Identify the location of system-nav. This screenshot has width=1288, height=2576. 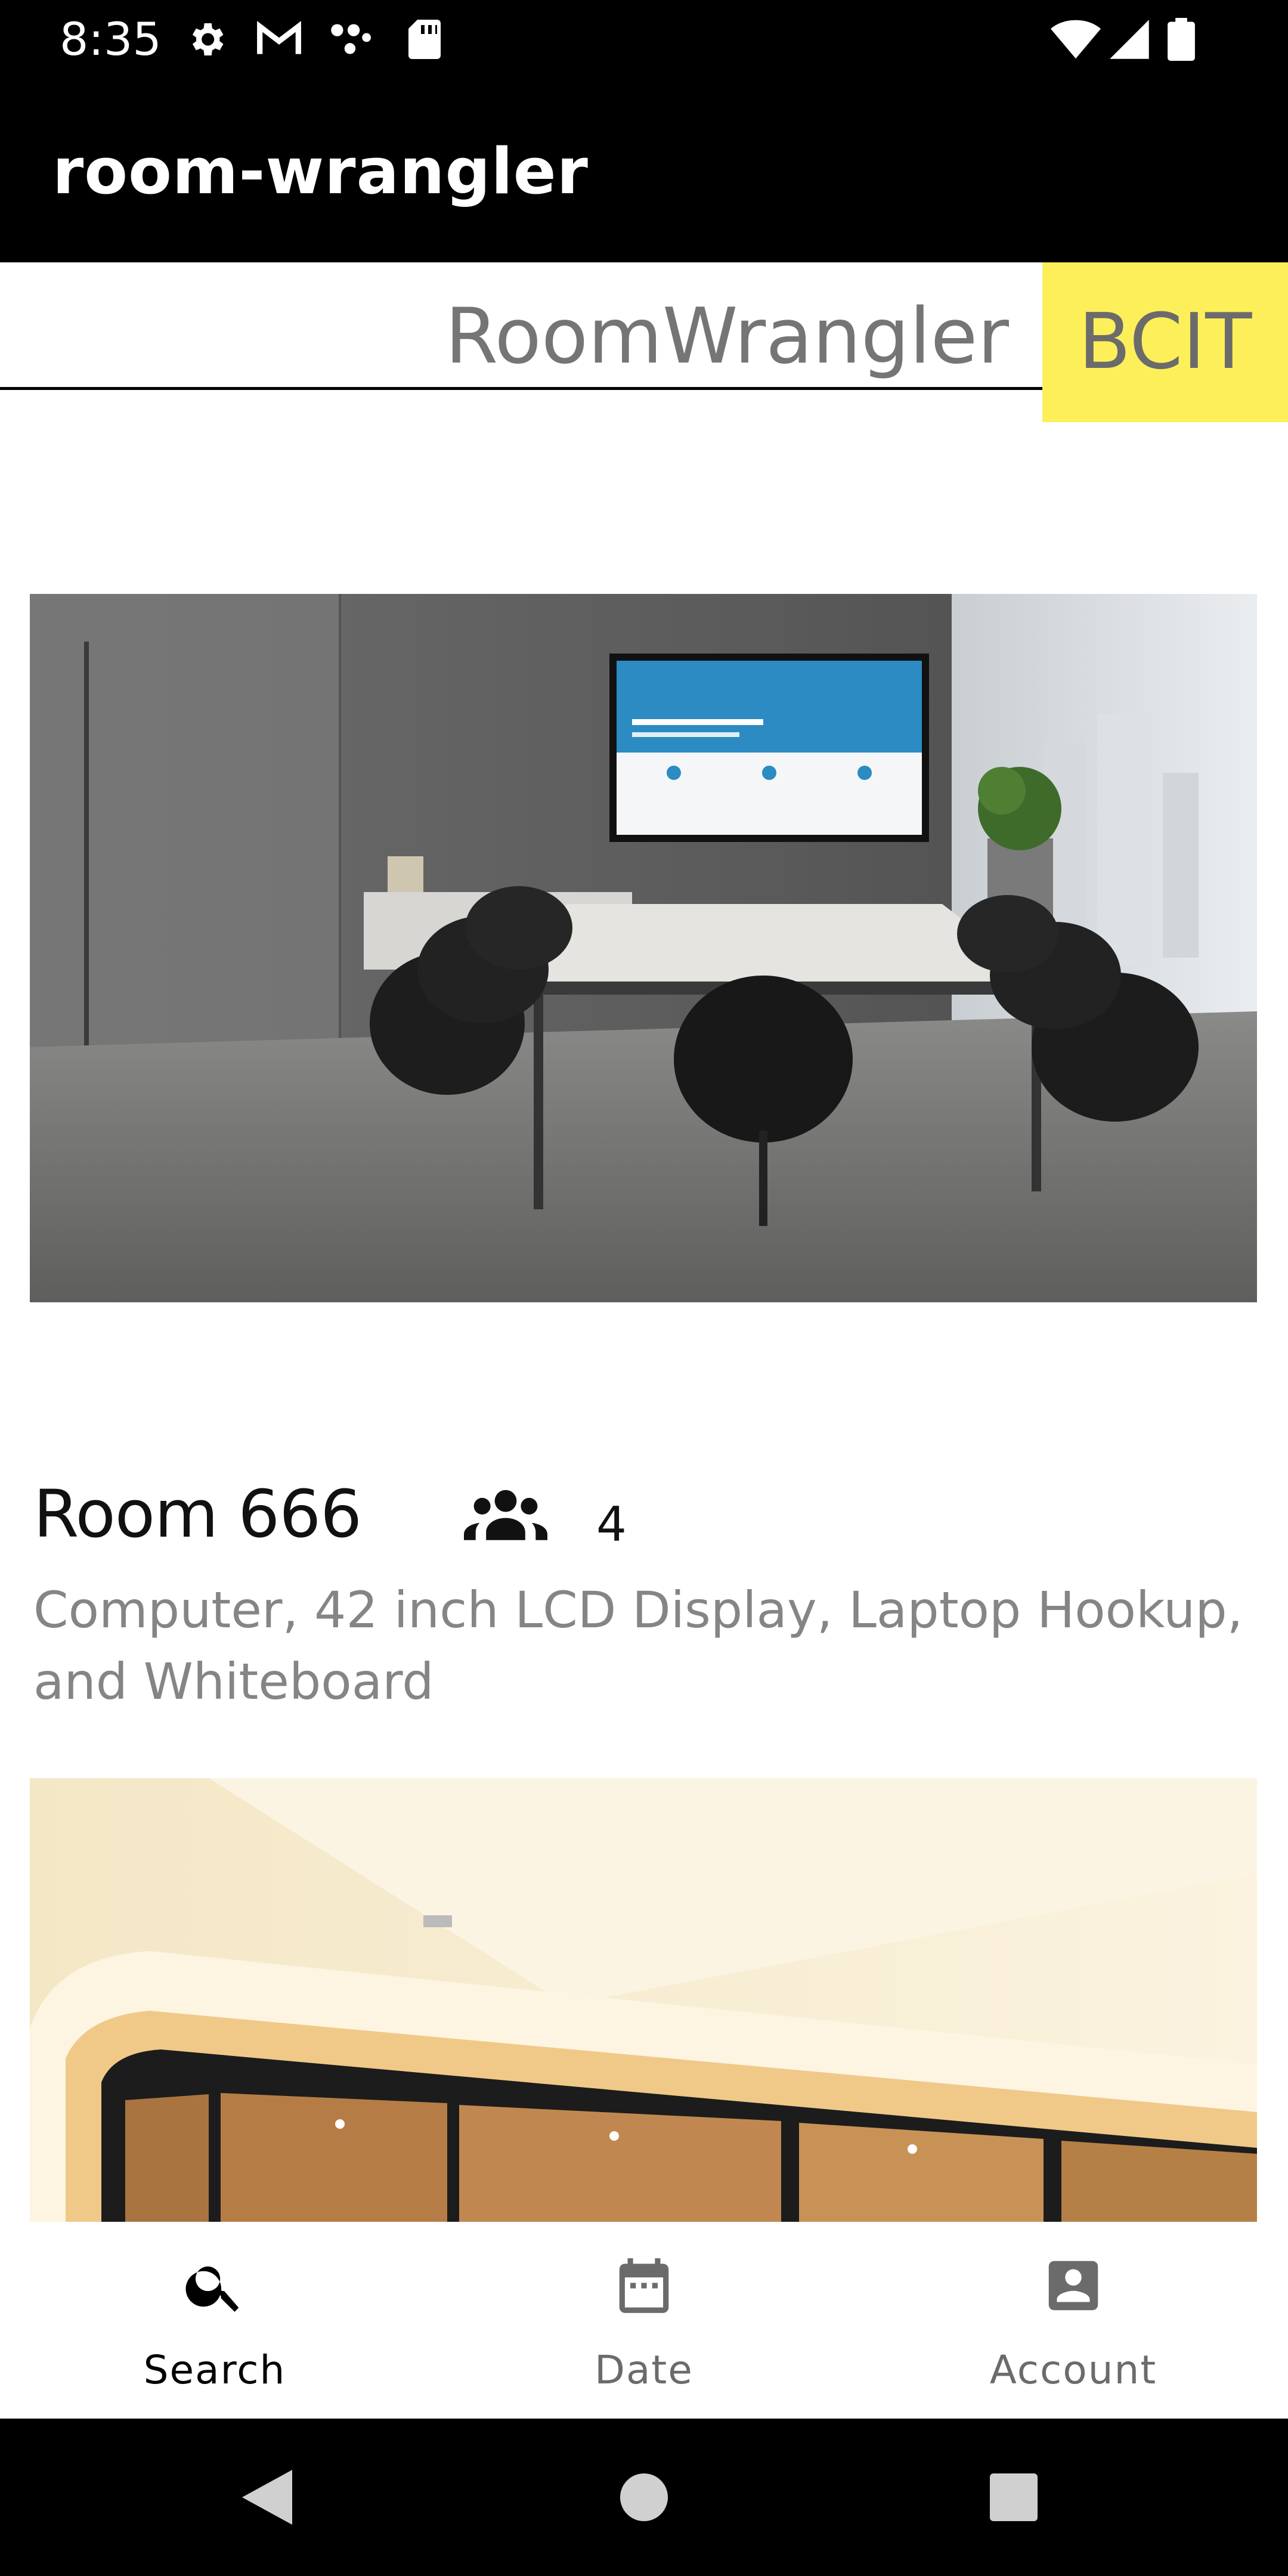
(644, 2497).